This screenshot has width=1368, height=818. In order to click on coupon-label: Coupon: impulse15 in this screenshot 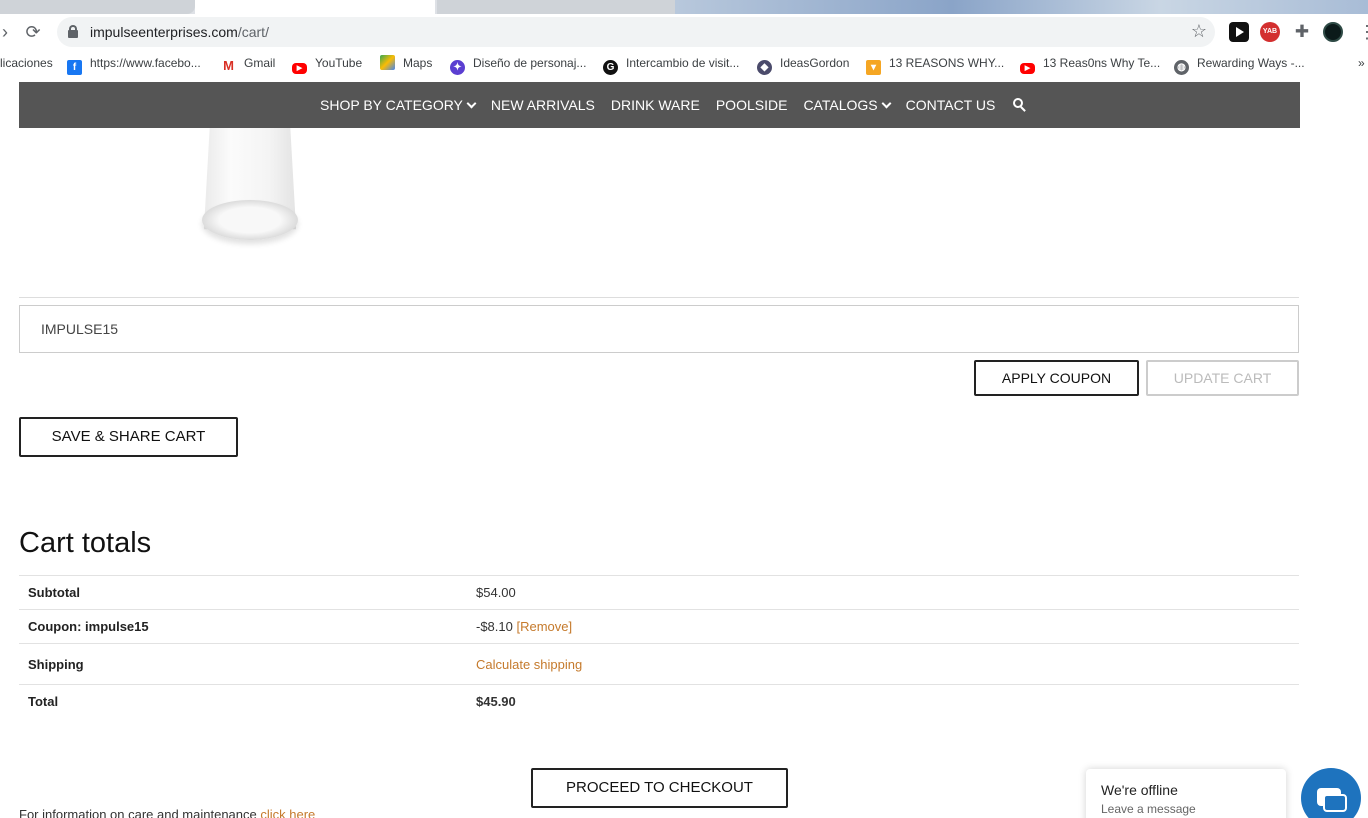, I will do `click(247, 626)`.